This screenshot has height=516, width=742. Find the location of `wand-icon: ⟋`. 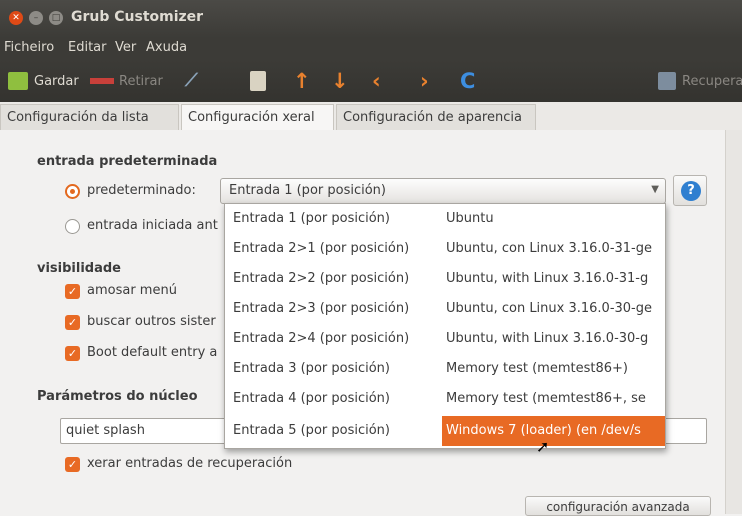

wand-icon: ⟋ is located at coordinates (191, 80).